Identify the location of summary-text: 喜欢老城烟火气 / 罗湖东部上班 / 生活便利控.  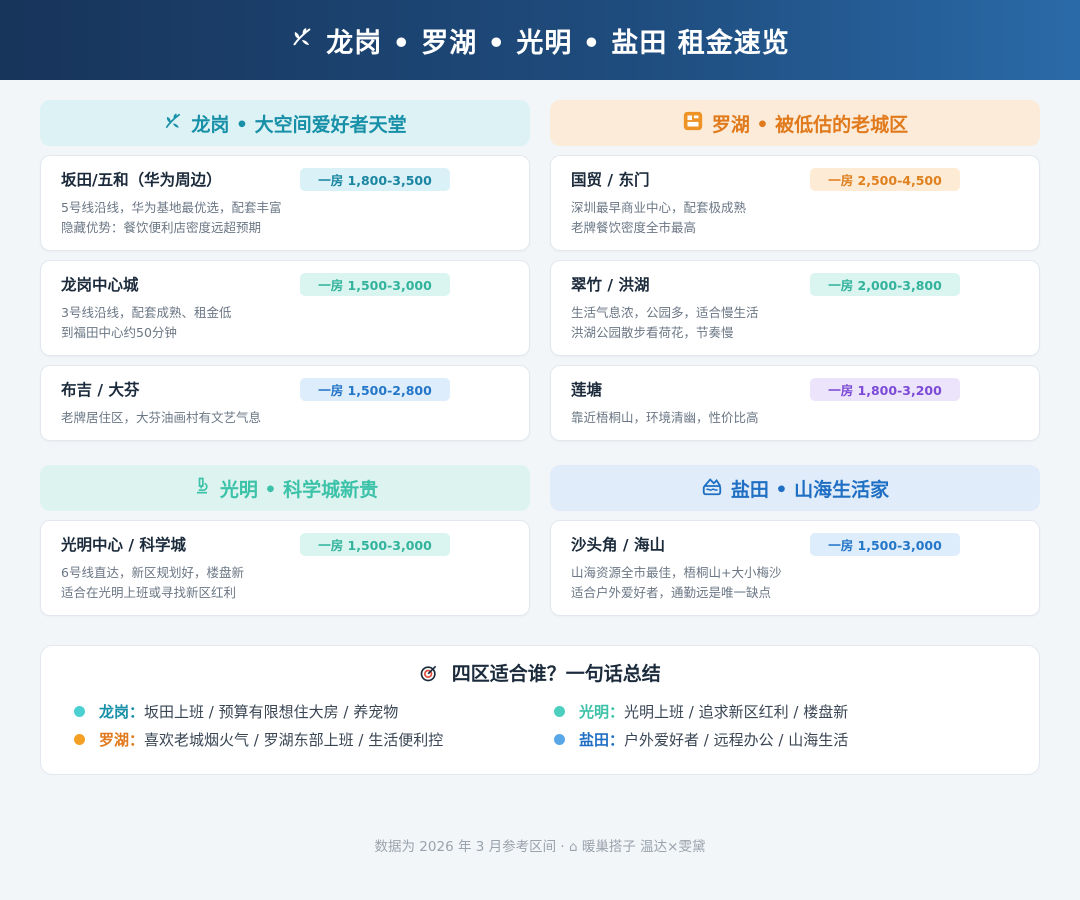
(294, 740).